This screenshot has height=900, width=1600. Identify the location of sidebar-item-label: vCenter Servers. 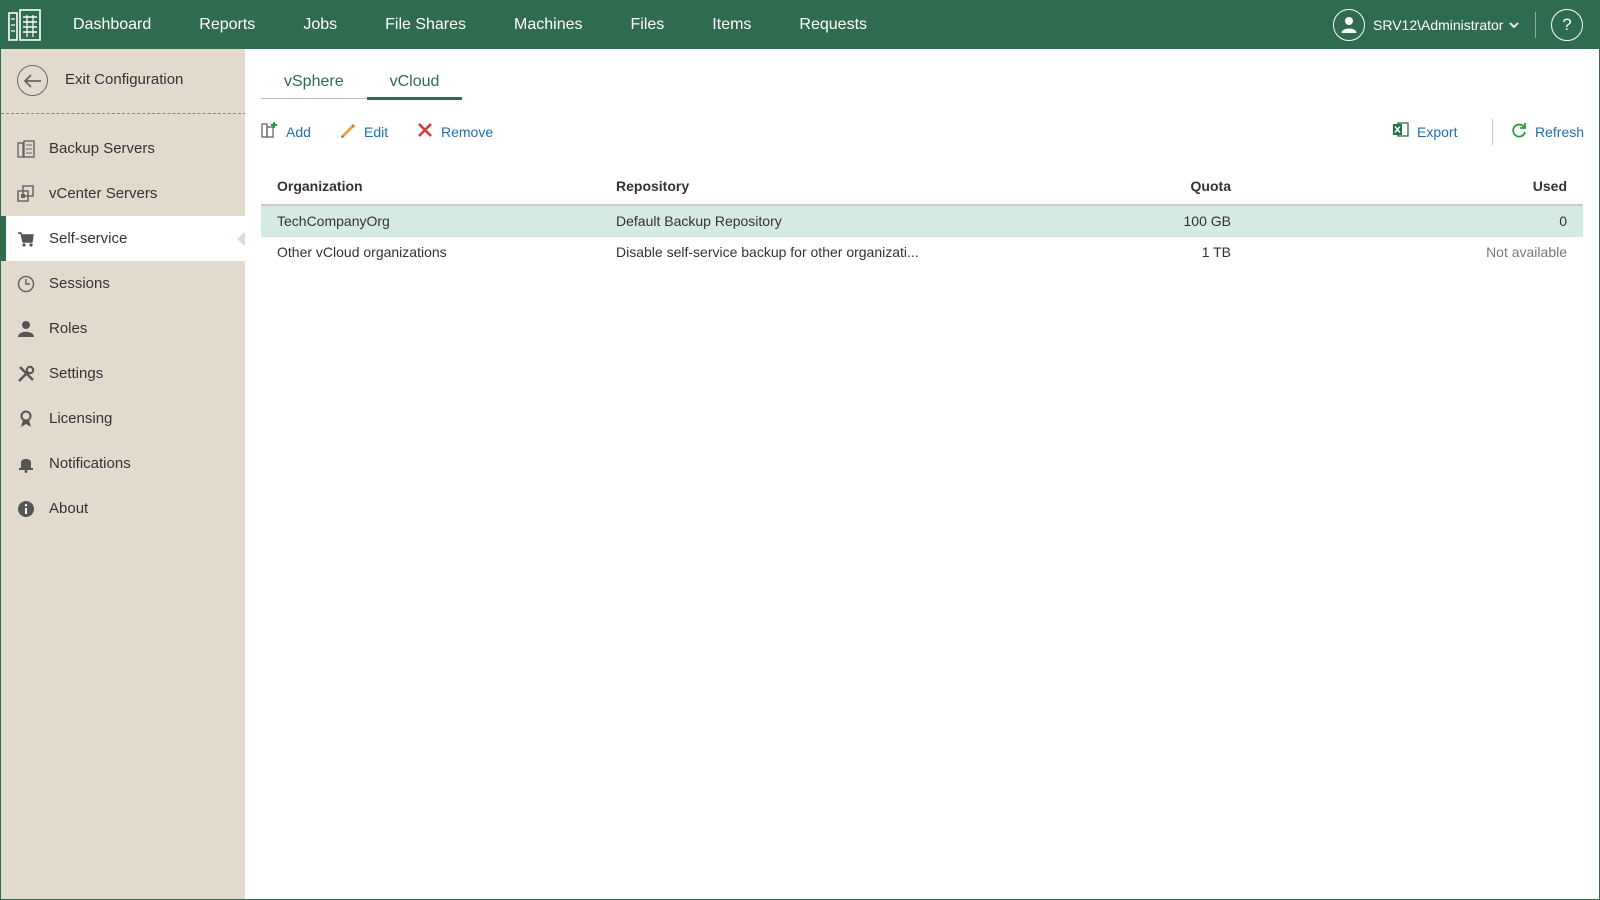
(103, 193).